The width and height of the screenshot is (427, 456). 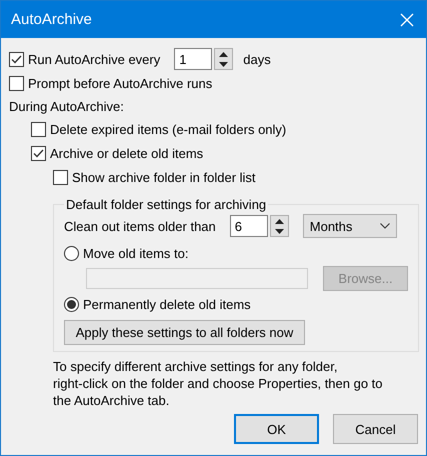 What do you see at coordinates (66, 106) in the screenshot?
I see `section-label: During AutoArchive:` at bounding box center [66, 106].